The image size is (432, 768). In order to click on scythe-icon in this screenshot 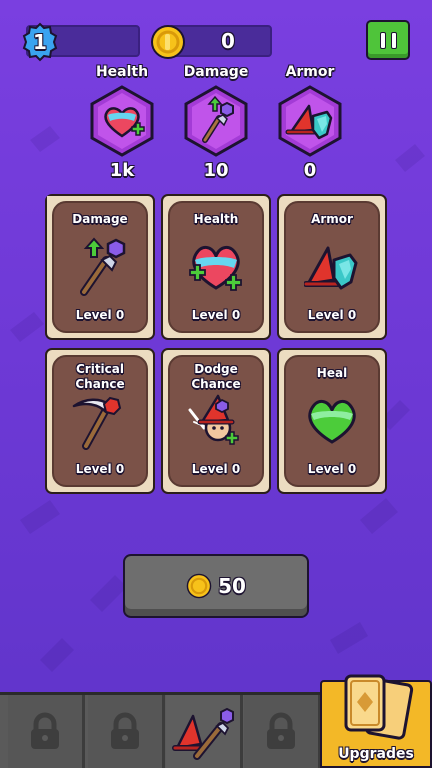, I will do `click(97, 423)`.